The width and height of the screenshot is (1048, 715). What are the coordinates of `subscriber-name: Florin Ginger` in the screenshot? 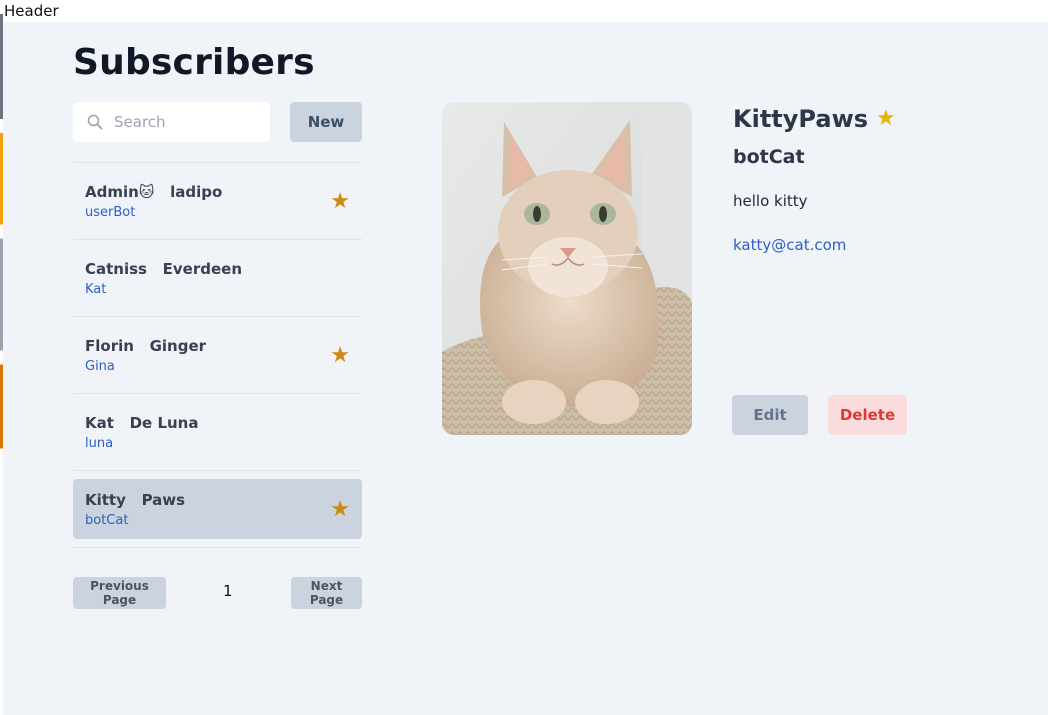 It's located at (217, 346).